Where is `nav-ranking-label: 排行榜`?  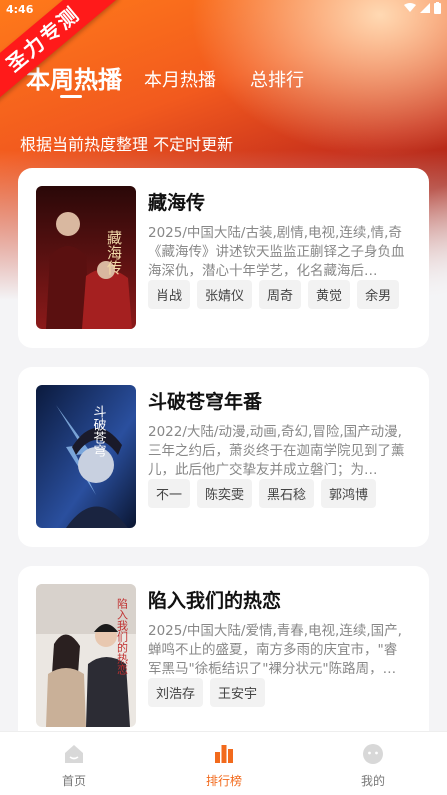 nav-ranking-label: 排行榜 is located at coordinates (223, 781).